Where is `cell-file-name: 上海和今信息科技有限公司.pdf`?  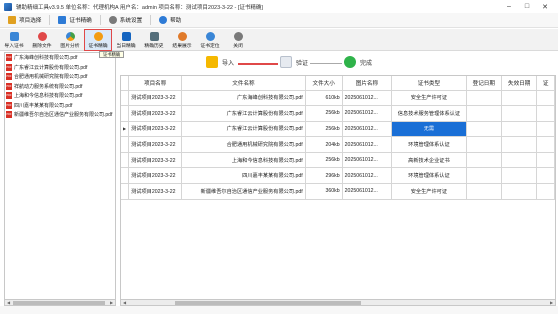 cell-file-name: 上海和今信息科技有限公司.pdf is located at coordinates (243, 160).